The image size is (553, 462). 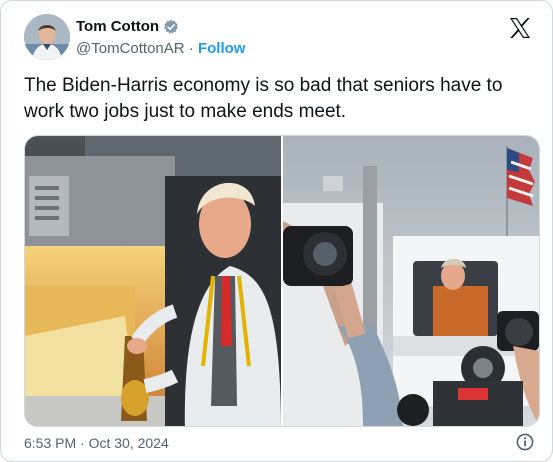 I want to click on author-name: Tom Cotton, so click(x=117, y=27).